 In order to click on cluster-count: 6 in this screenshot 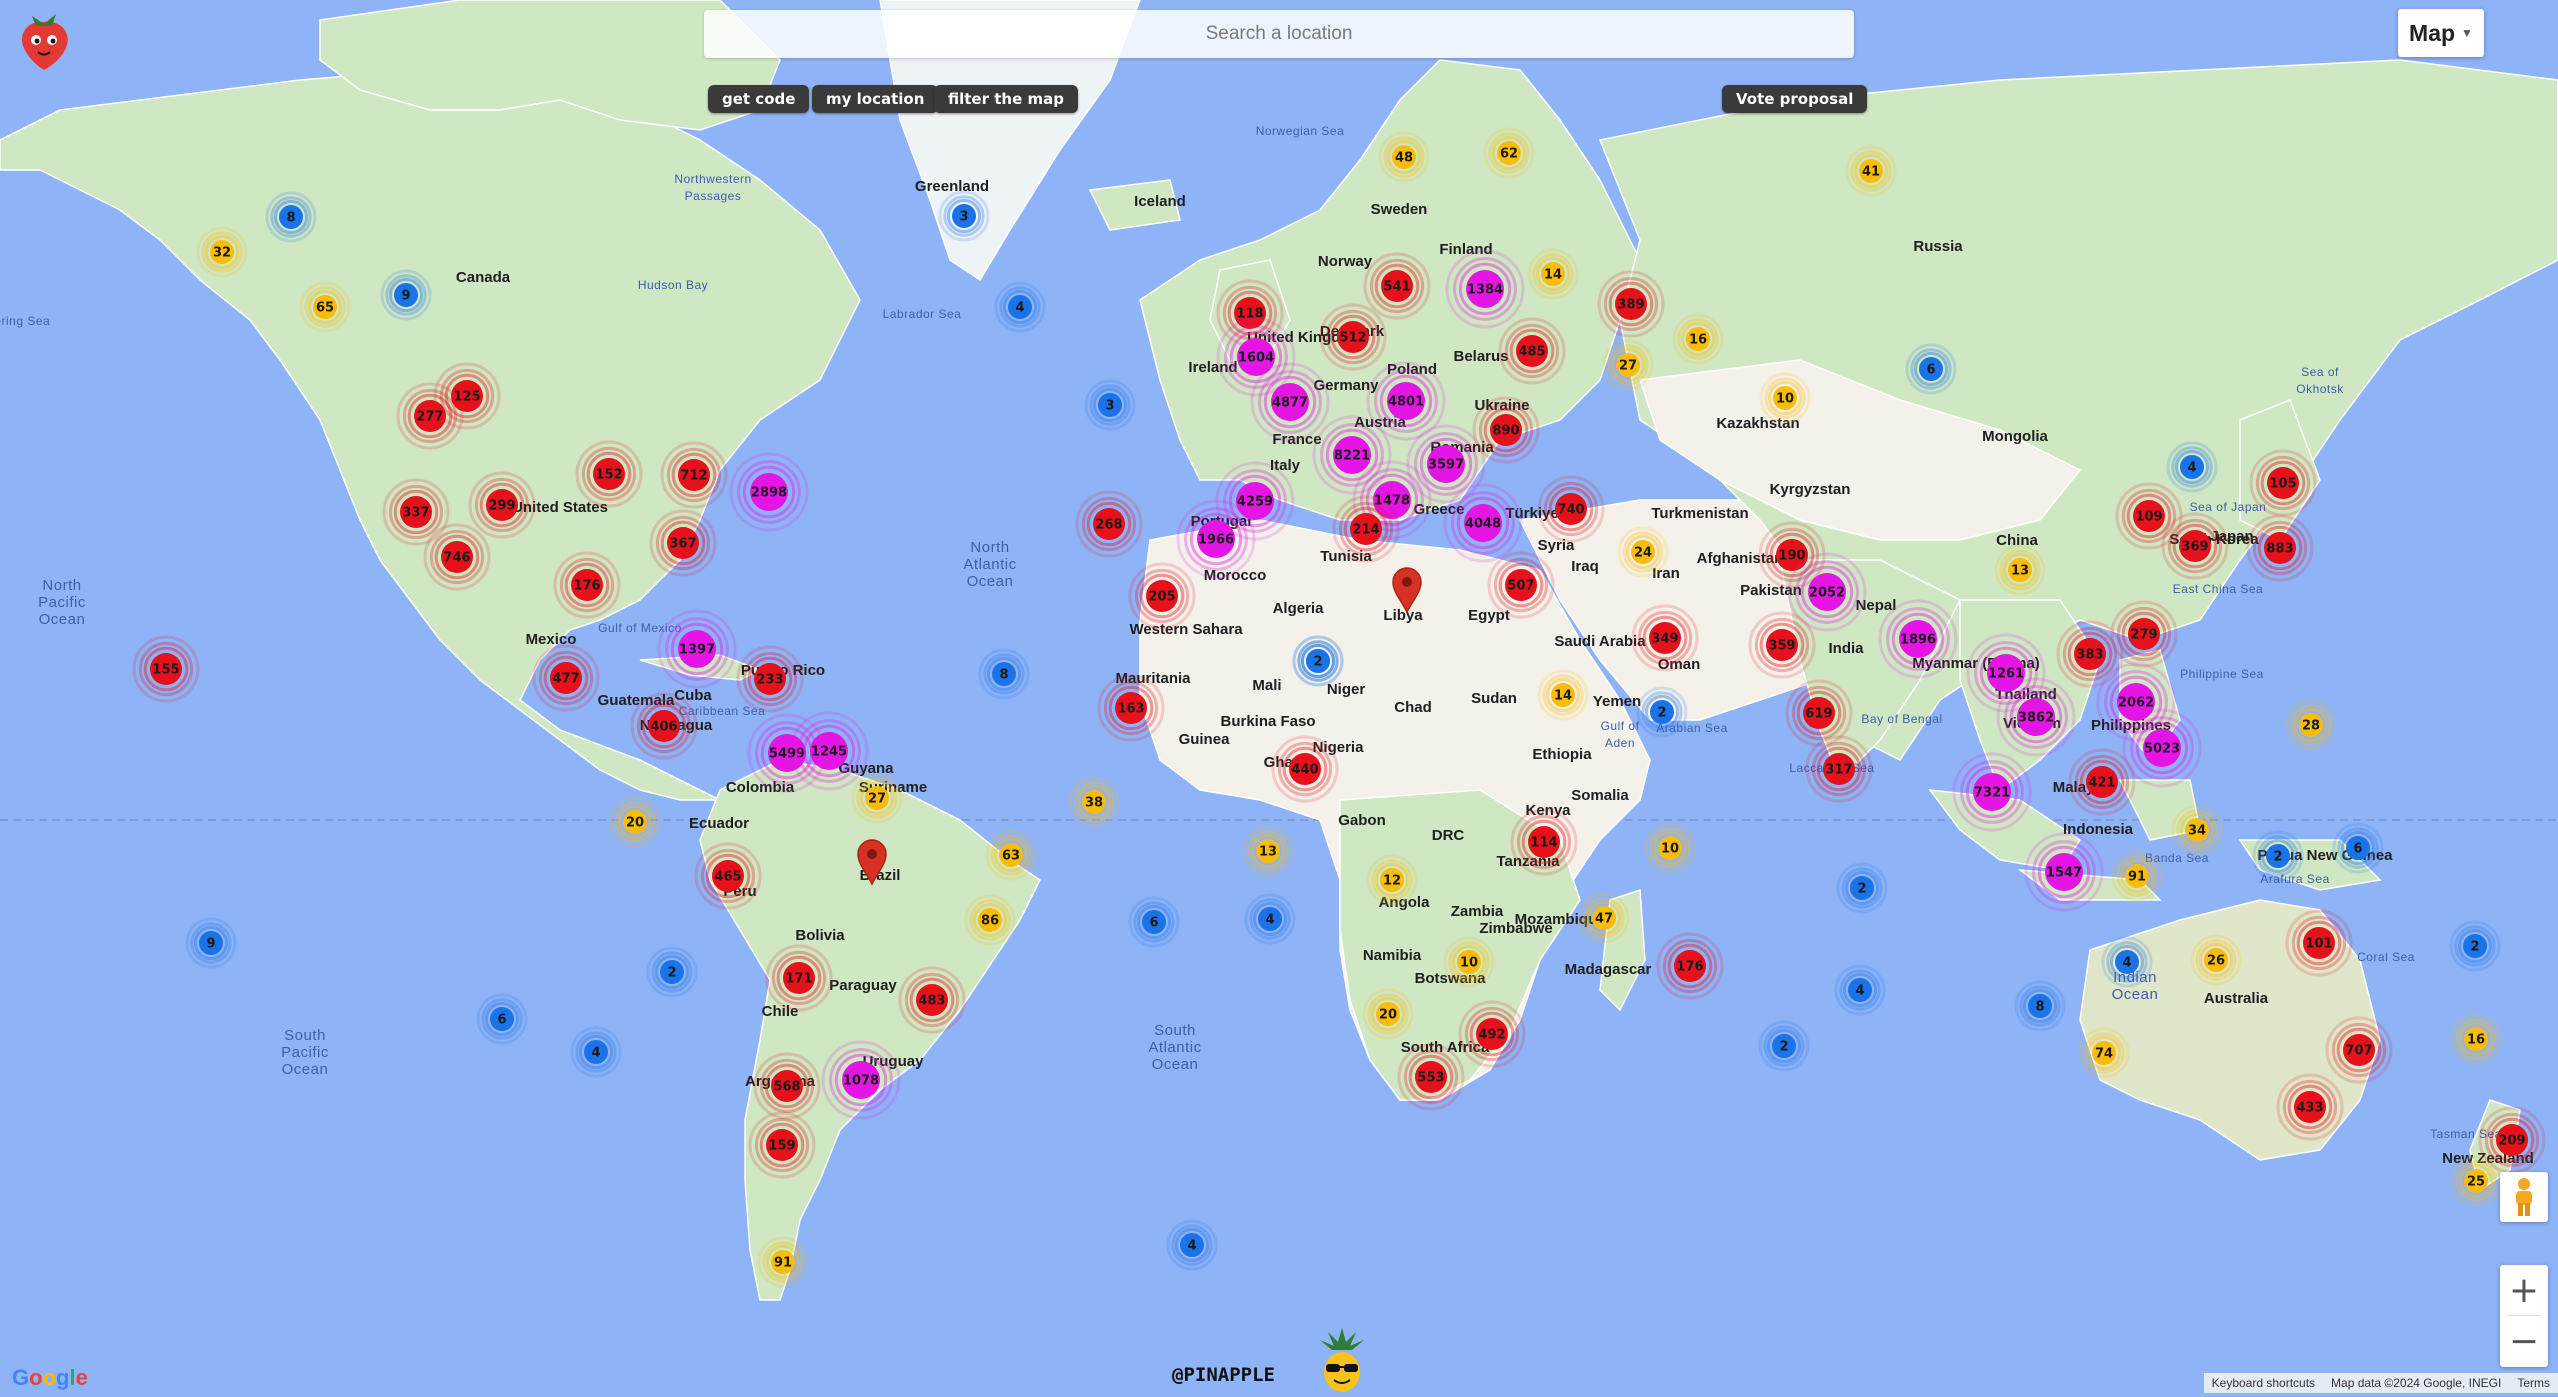, I will do `click(2357, 849)`.